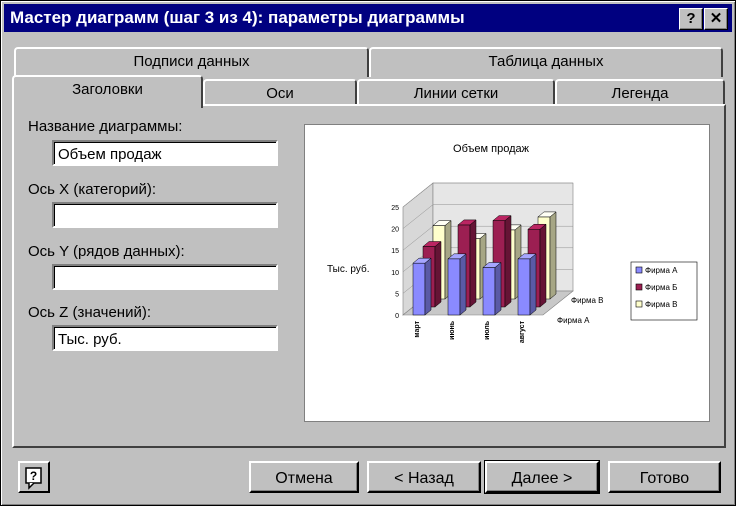 This screenshot has width=736, height=506. Describe the element at coordinates (395, 251) in the screenshot. I see `chart-tick-label: 15` at that location.